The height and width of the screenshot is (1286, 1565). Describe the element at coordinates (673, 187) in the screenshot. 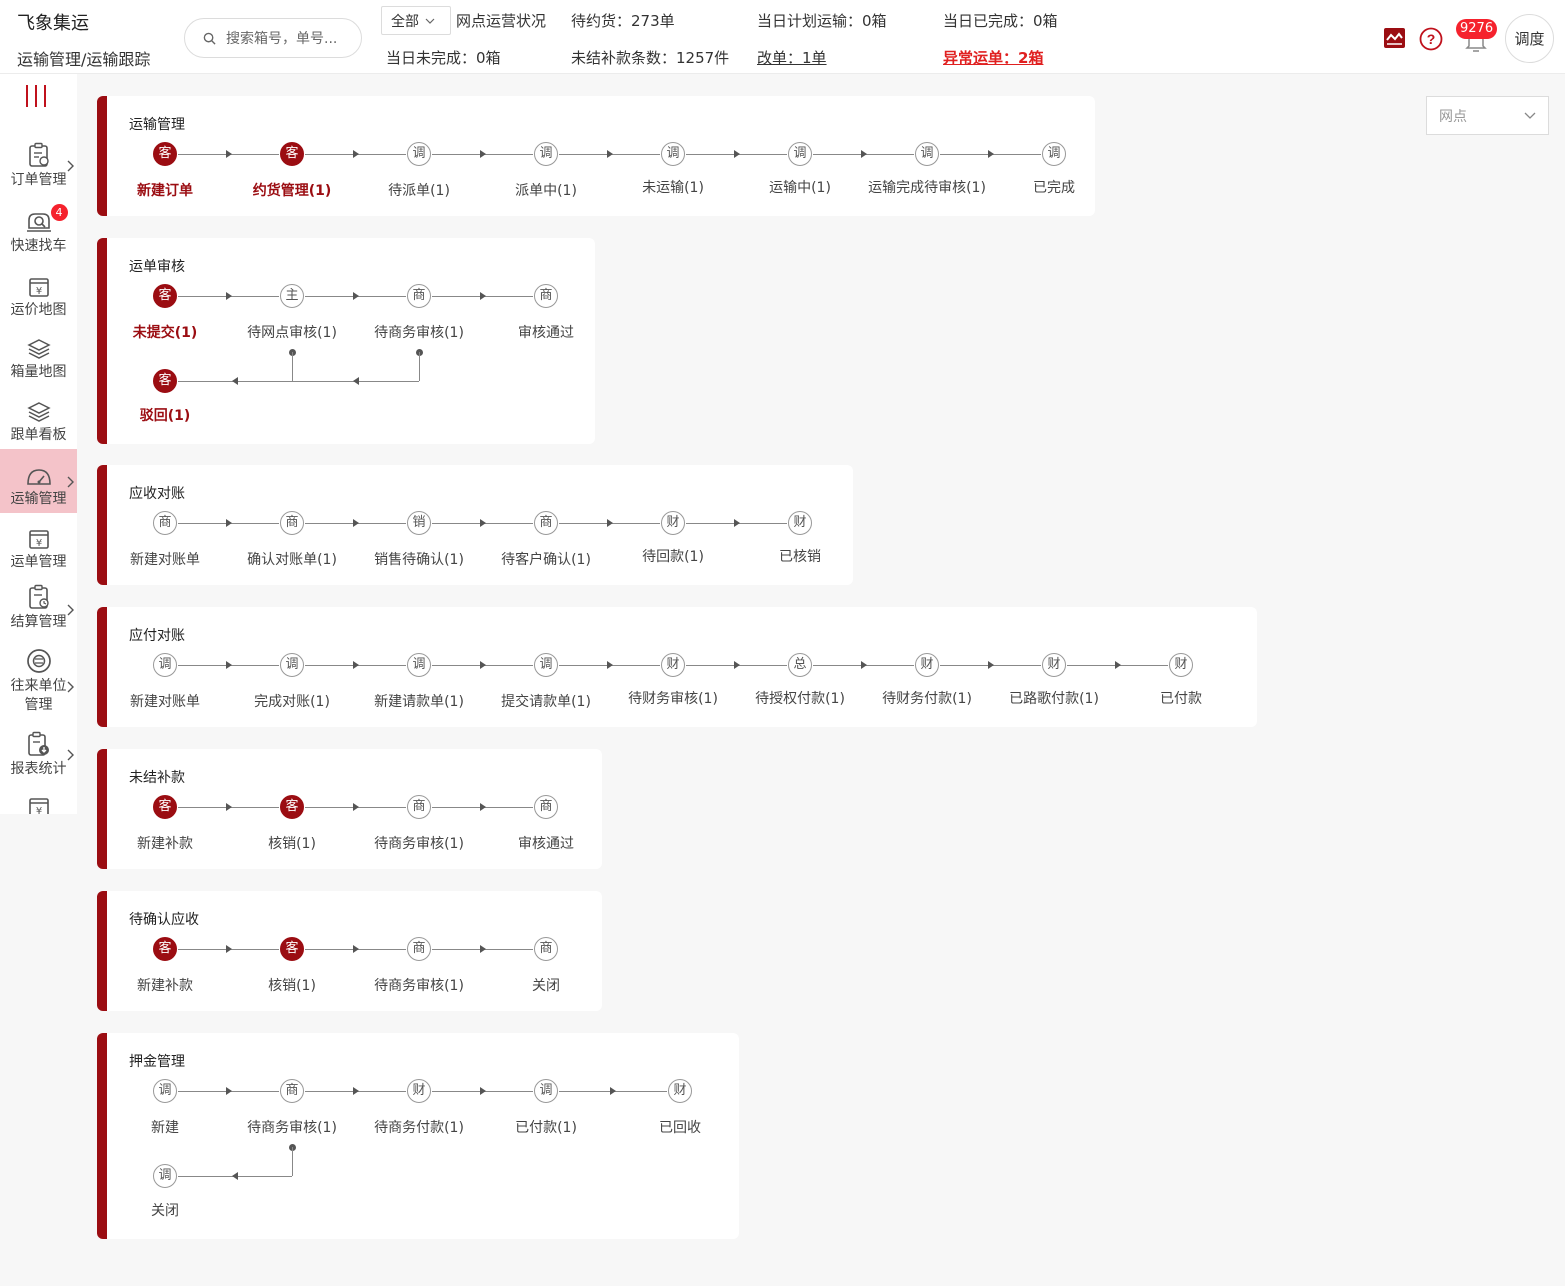

I see `flow-step-label: 未运输(1)` at that location.